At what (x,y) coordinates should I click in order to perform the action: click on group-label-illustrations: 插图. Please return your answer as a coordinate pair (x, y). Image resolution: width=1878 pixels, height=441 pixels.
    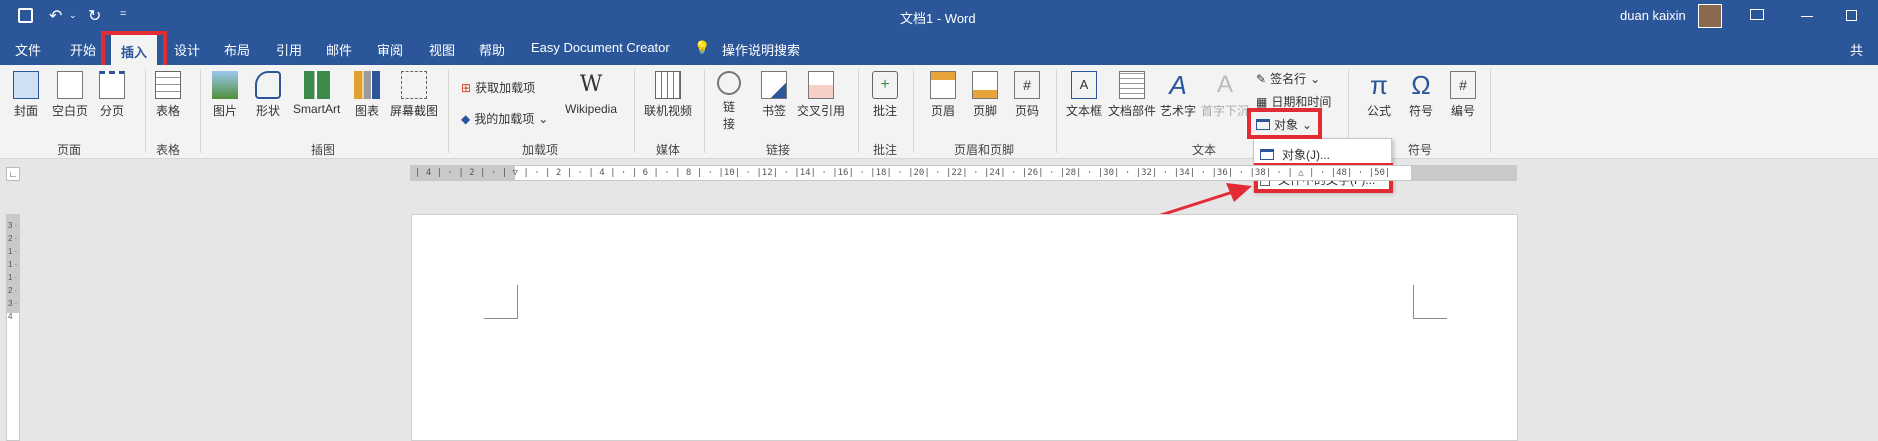
    Looking at the image, I should click on (323, 150).